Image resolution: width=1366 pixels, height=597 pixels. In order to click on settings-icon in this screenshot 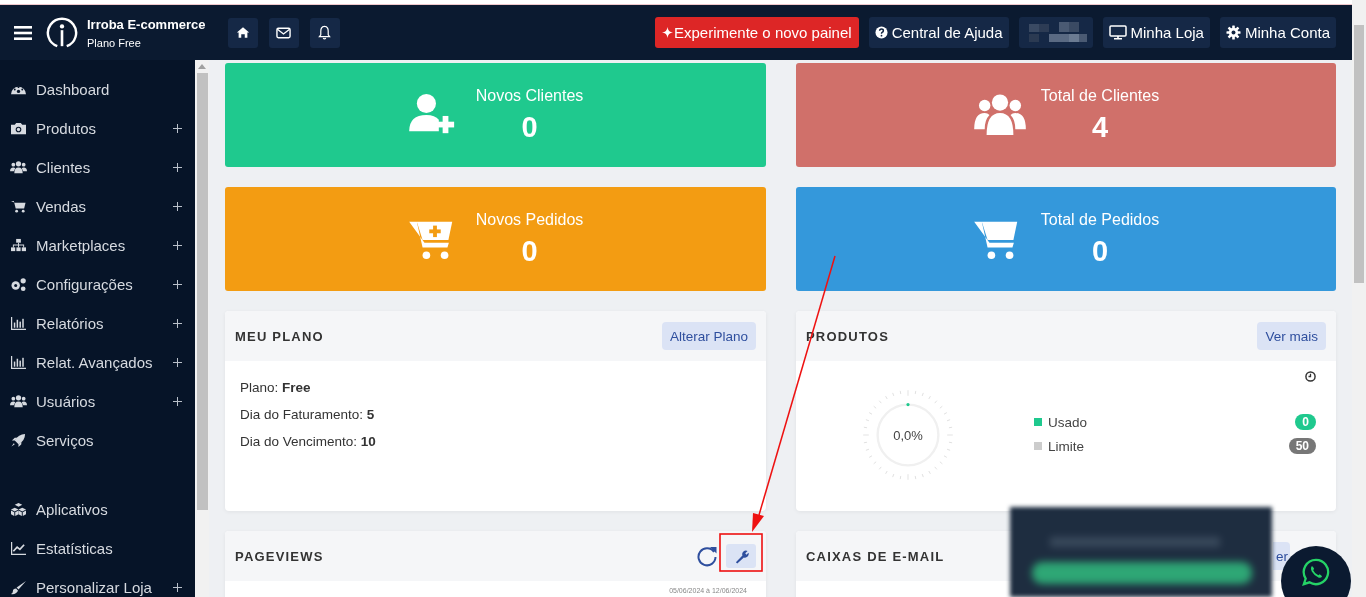, I will do `click(1233, 32)`.